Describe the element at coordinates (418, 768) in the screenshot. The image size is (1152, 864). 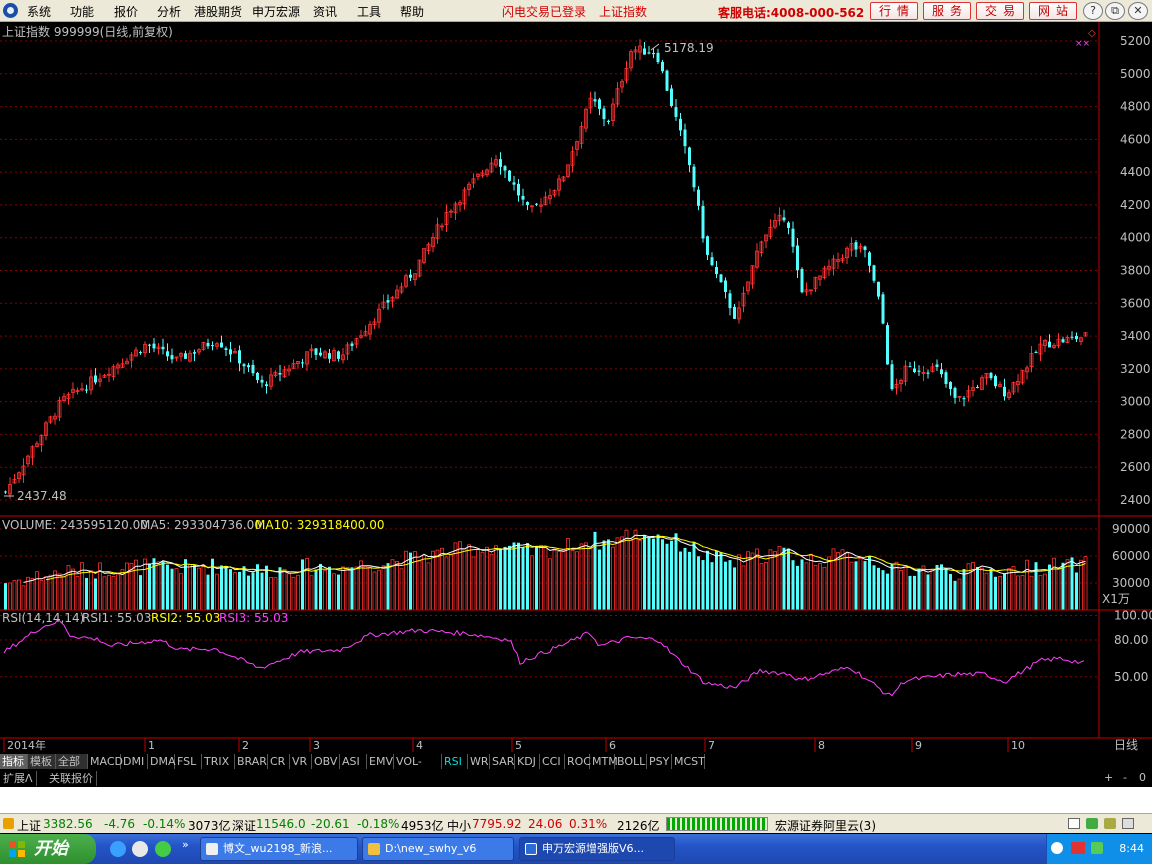
I see `indicator-tab-vol-tdx: VOL-TDX` at that location.